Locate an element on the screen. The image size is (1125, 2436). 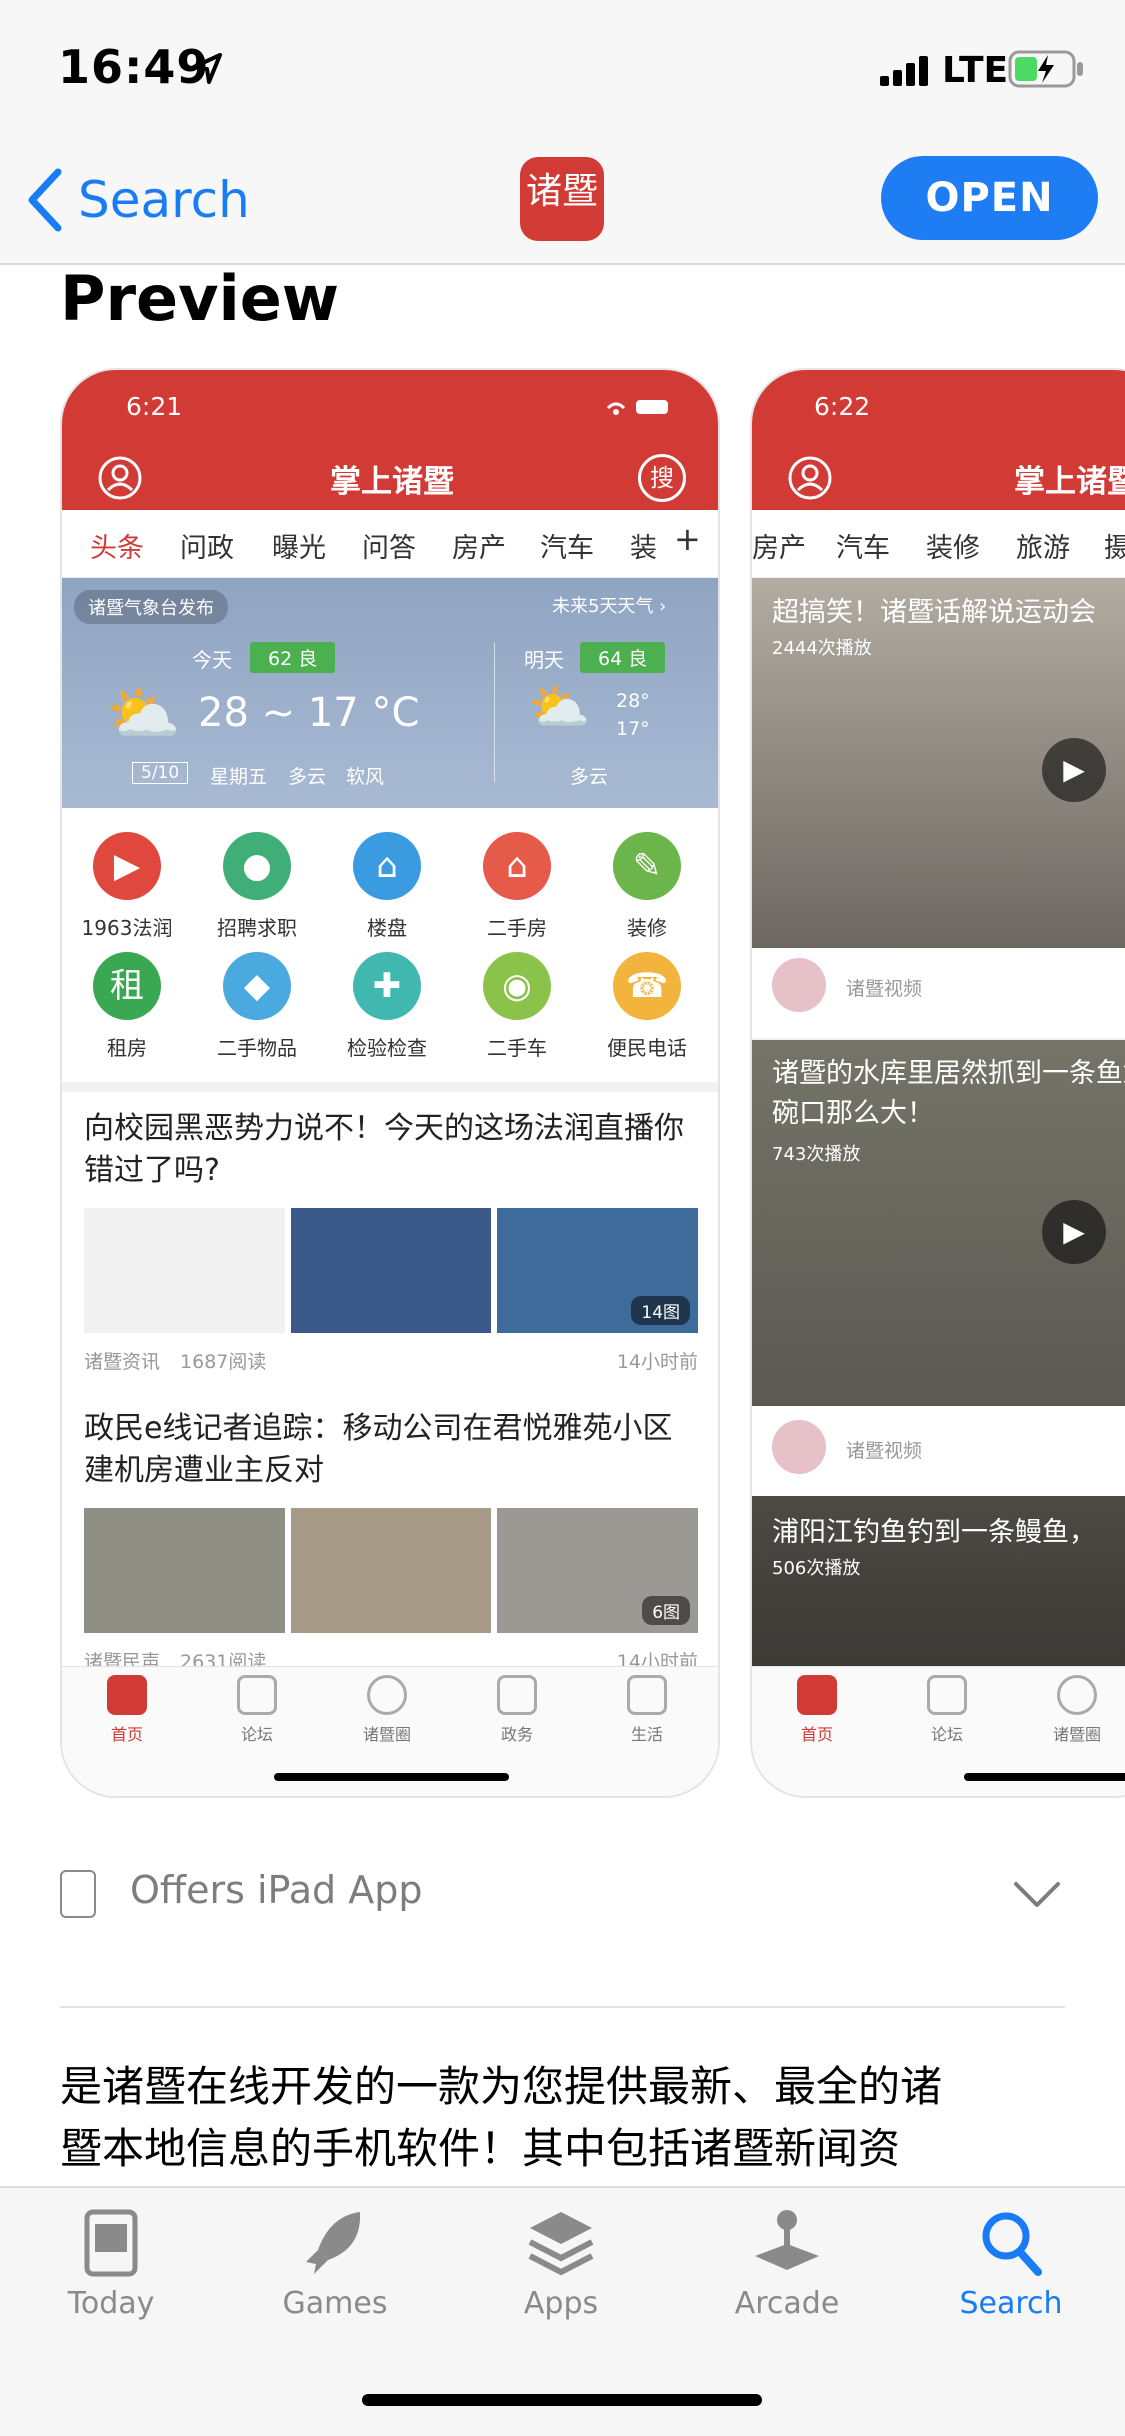
back-chevron-icon is located at coordinates (46, 200).